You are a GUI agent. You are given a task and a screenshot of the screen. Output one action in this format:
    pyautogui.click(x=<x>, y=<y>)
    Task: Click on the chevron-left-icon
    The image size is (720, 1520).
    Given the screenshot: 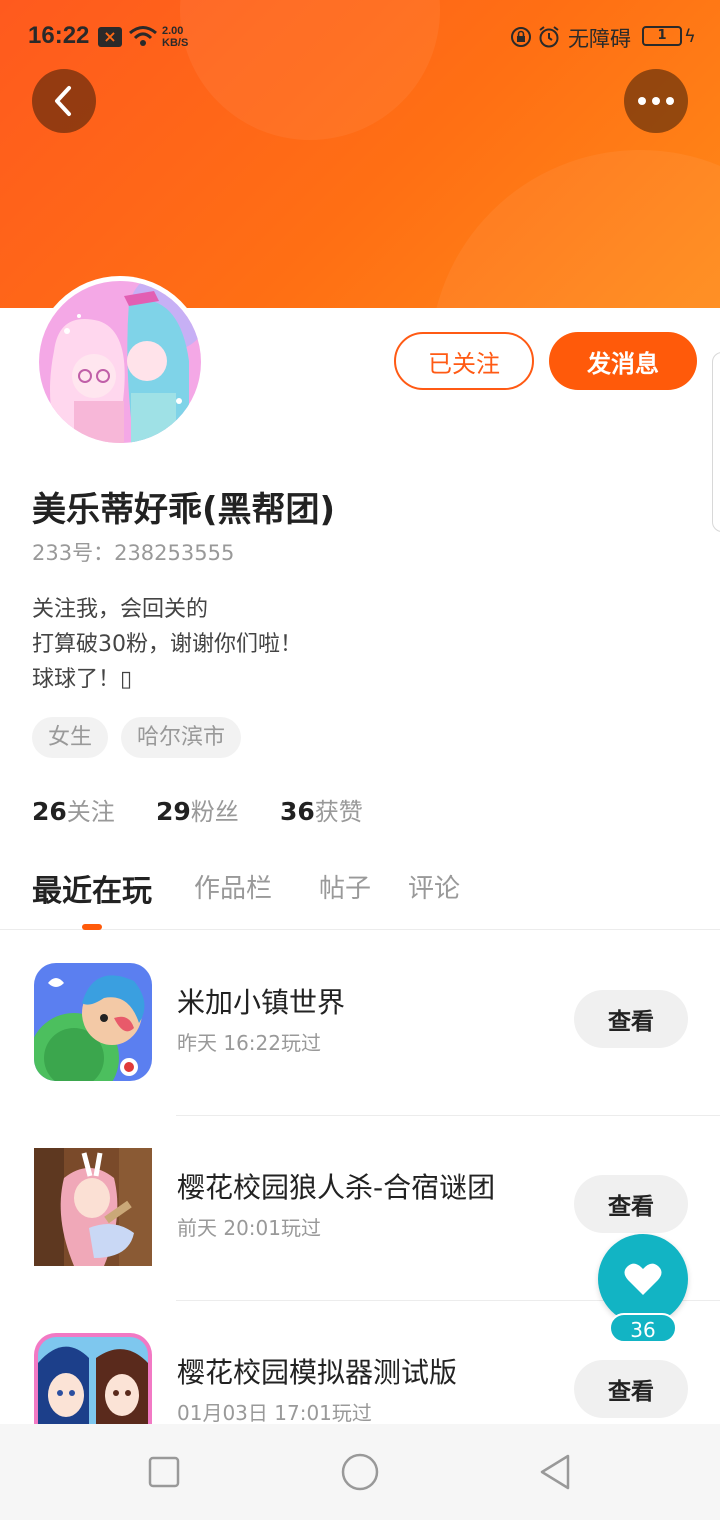 What is the action you would take?
    pyautogui.click(x=63, y=101)
    